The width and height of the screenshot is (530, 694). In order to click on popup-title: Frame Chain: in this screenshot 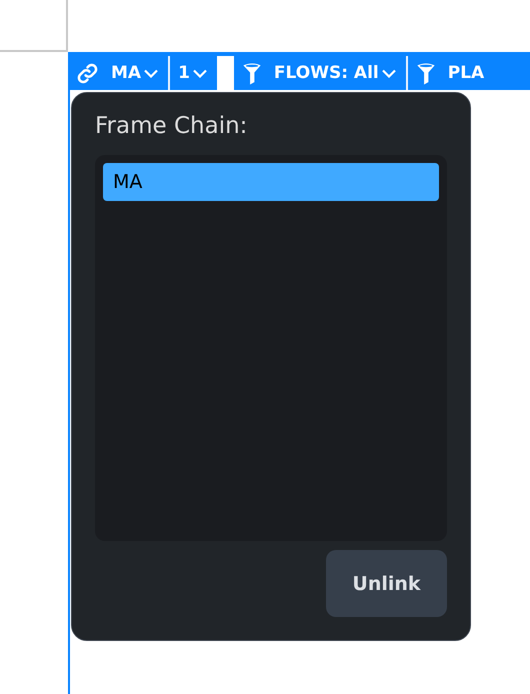, I will do `click(171, 126)`.